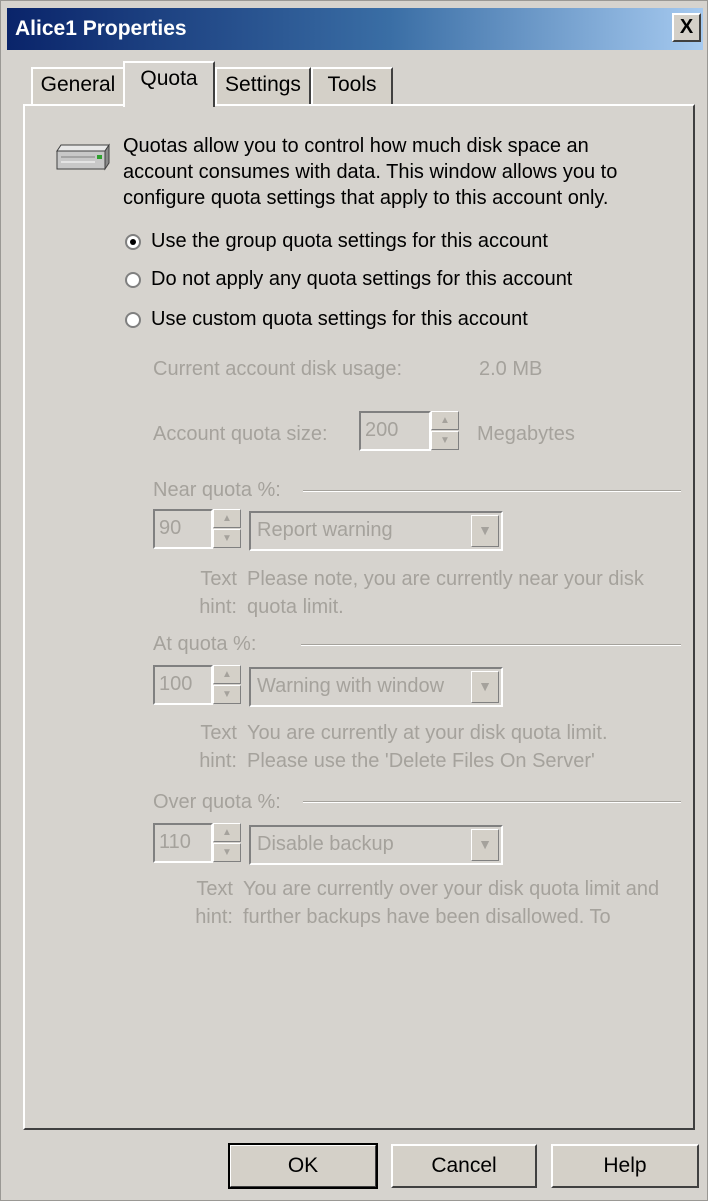 The image size is (708, 1201). Describe the element at coordinates (355, 29) in the screenshot. I see `title-bar: Alice1 Properties X` at that location.